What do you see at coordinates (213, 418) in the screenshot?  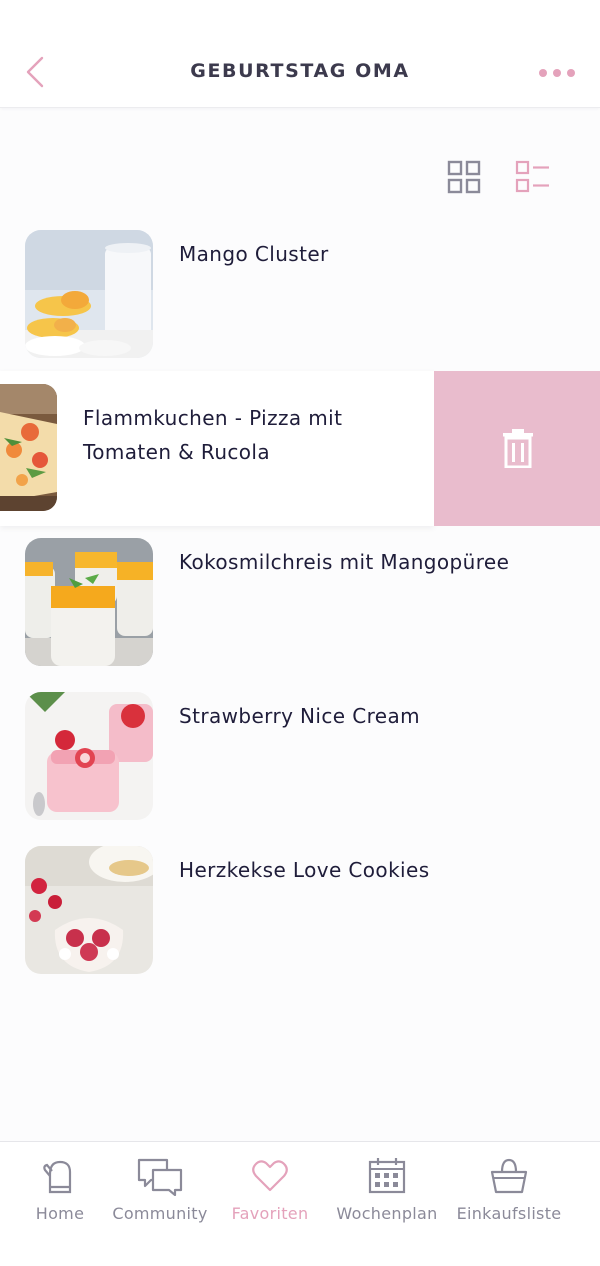 I see `recipe-title-line-1: Flammkuchen - Pizza mit` at bounding box center [213, 418].